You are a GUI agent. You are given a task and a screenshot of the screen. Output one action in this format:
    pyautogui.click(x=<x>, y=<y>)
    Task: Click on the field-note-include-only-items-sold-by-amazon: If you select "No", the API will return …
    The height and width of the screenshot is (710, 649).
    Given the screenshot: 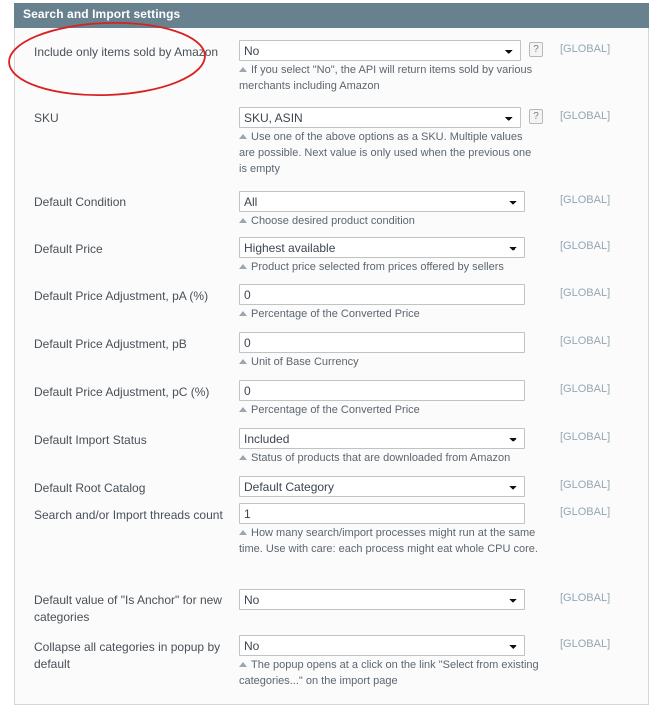 What is the action you would take?
    pyautogui.click(x=389, y=78)
    